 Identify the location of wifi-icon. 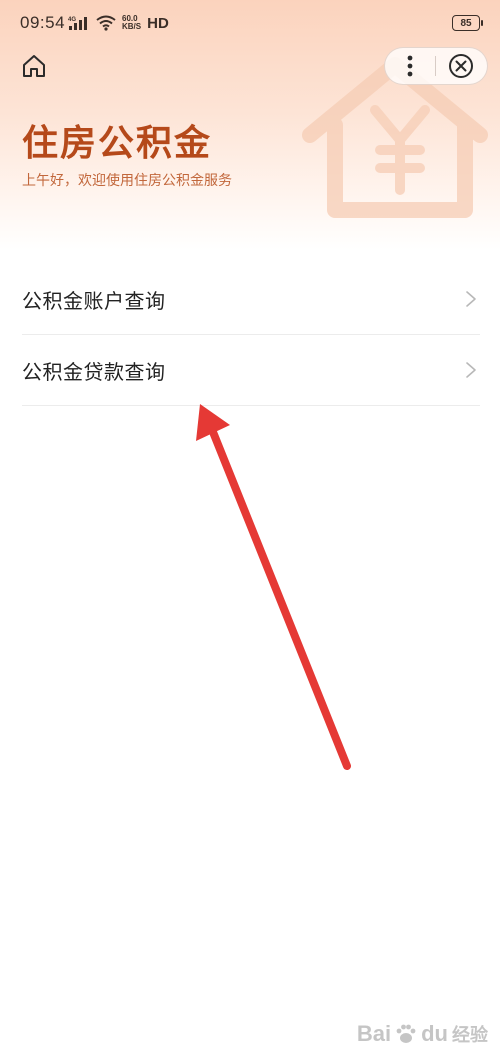
(106, 23).